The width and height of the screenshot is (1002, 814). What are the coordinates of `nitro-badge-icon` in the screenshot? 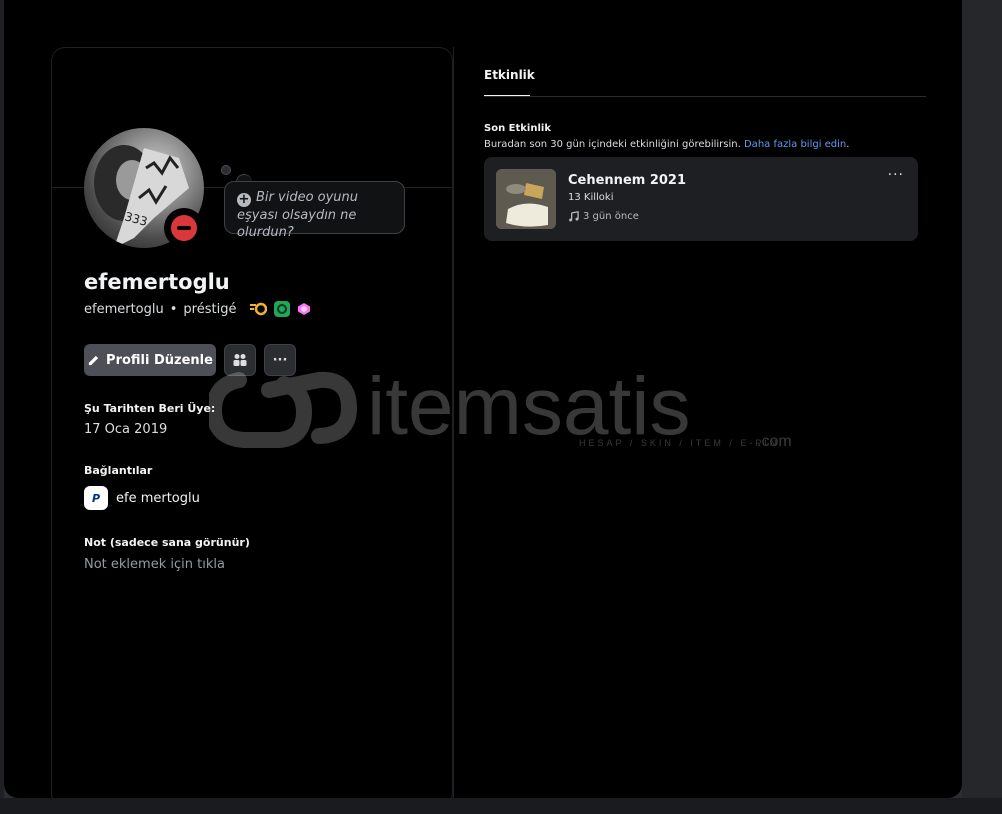 It's located at (282, 309).